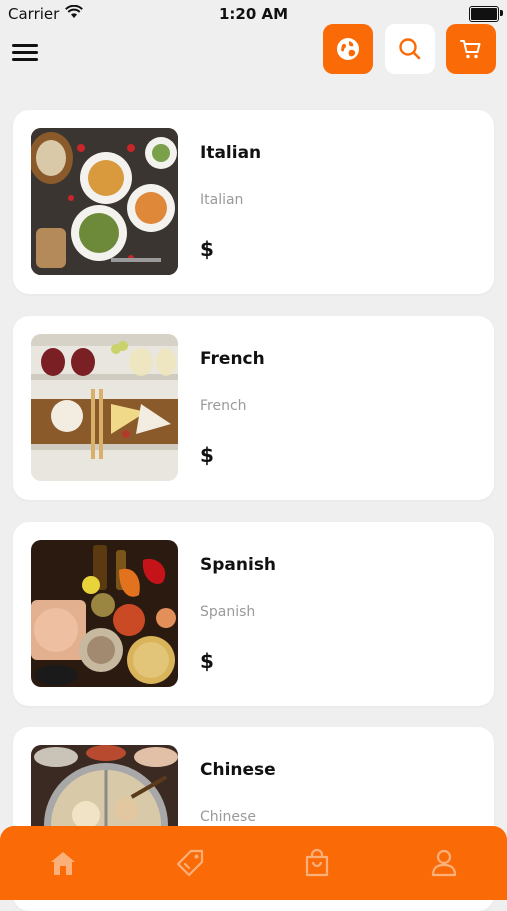 The image size is (507, 911). I want to click on cuisine-subtitle: Spanish, so click(228, 612).